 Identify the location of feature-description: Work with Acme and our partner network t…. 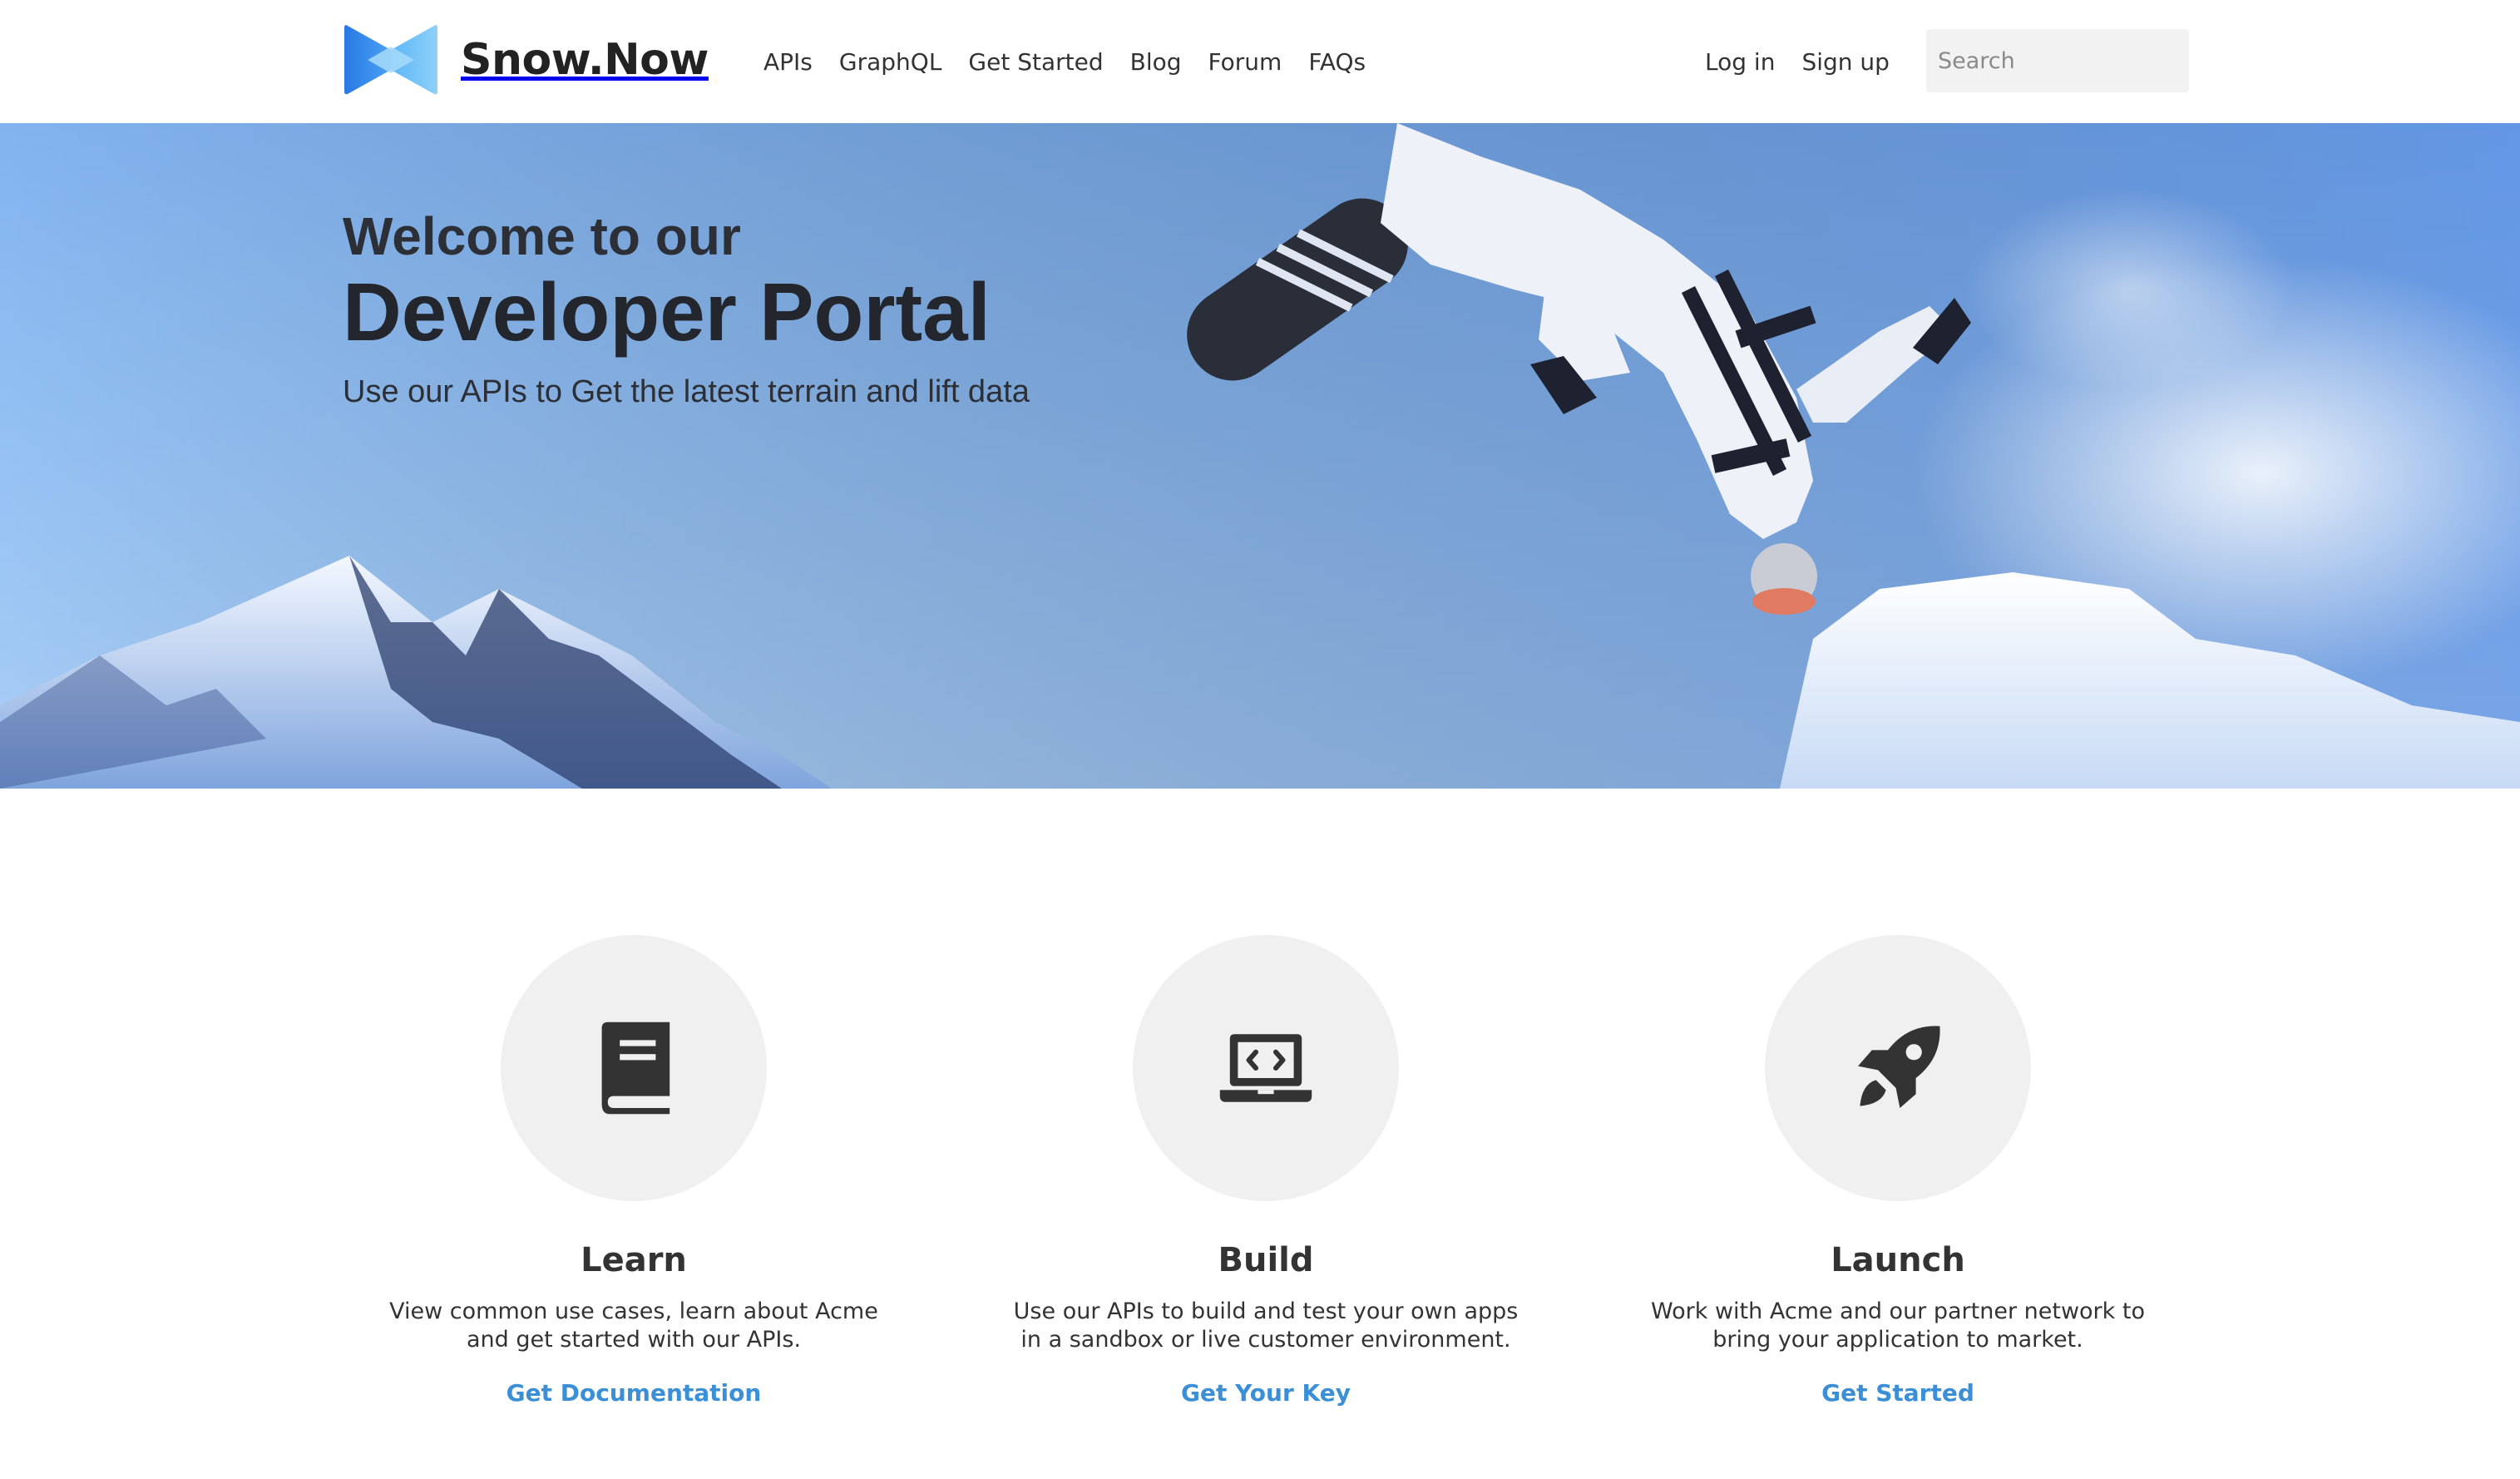
(1898, 1326).